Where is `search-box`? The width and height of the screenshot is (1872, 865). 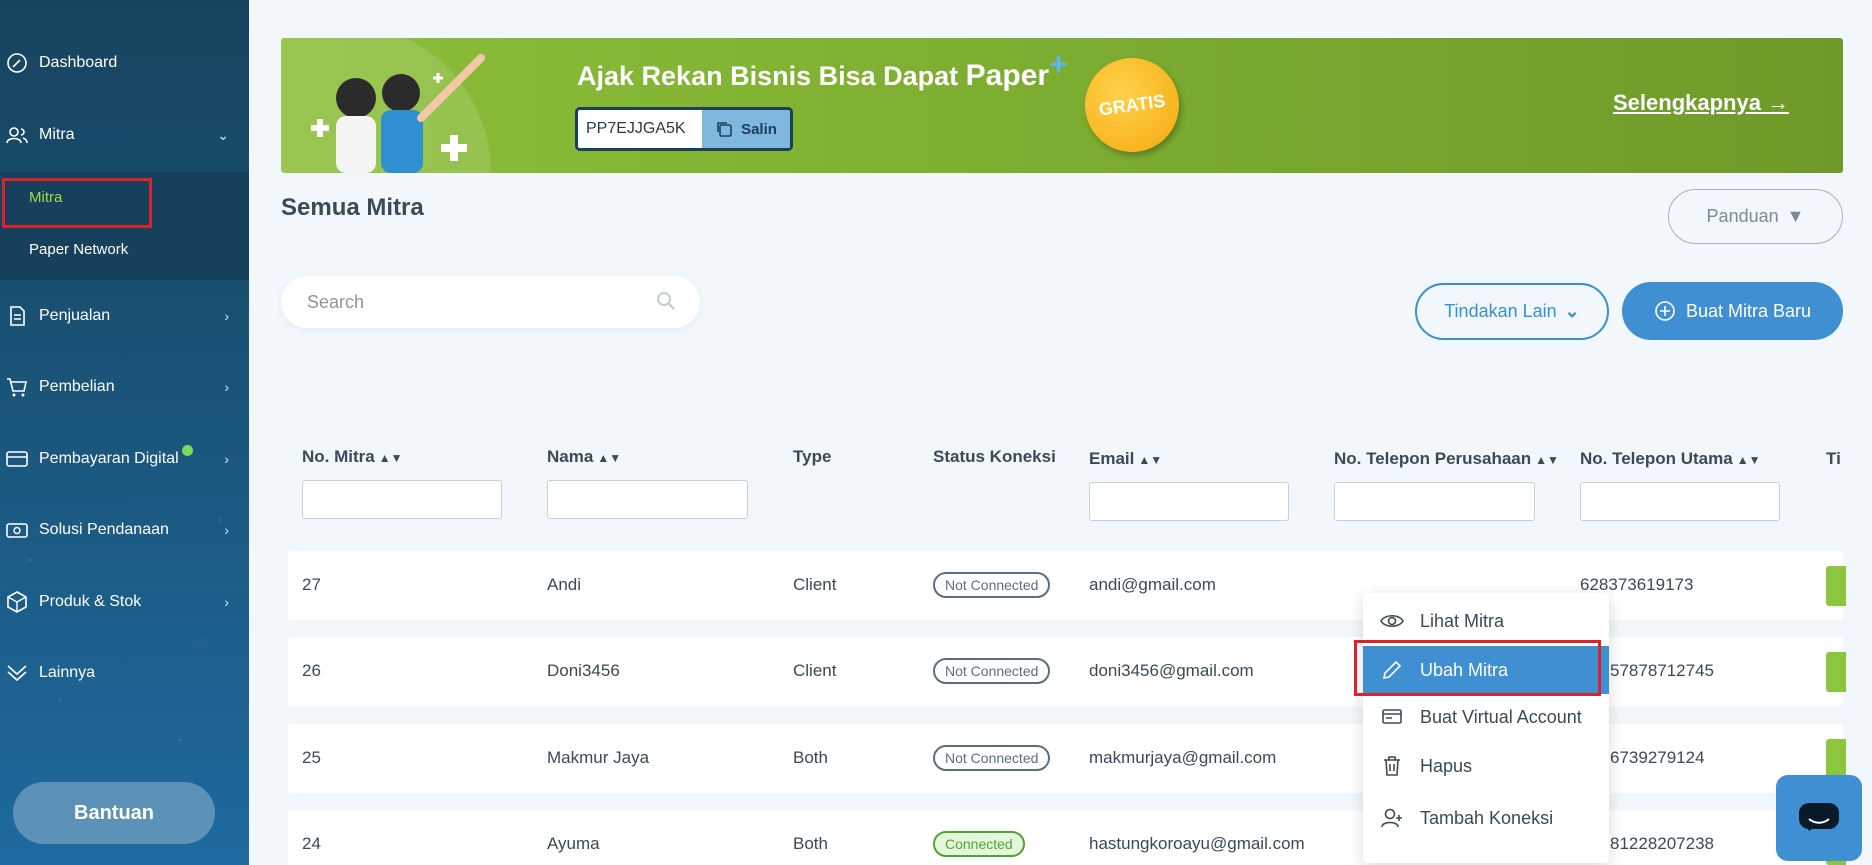
search-box is located at coordinates (490, 302).